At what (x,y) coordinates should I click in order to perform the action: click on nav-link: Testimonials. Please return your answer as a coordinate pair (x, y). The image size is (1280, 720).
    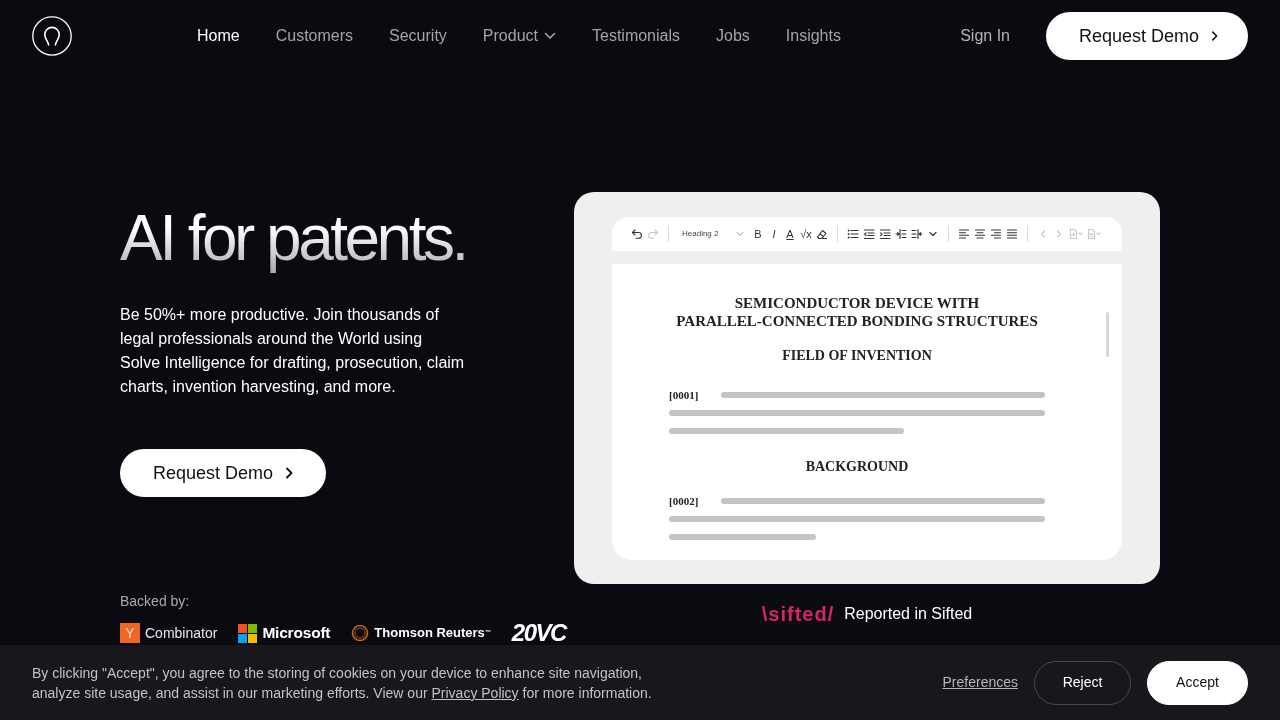
    Looking at the image, I should click on (636, 36).